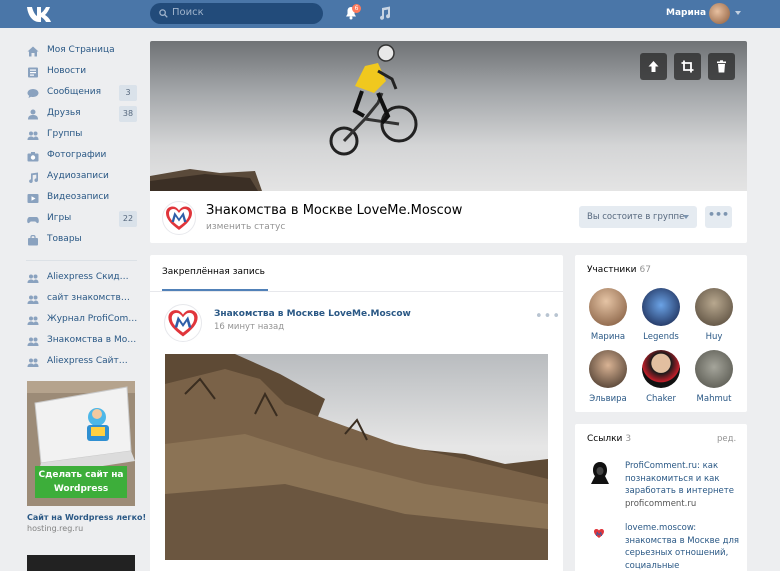 The width and height of the screenshot is (780, 571). I want to click on menu-item-audio: Аудиозаписи, so click(82, 178).